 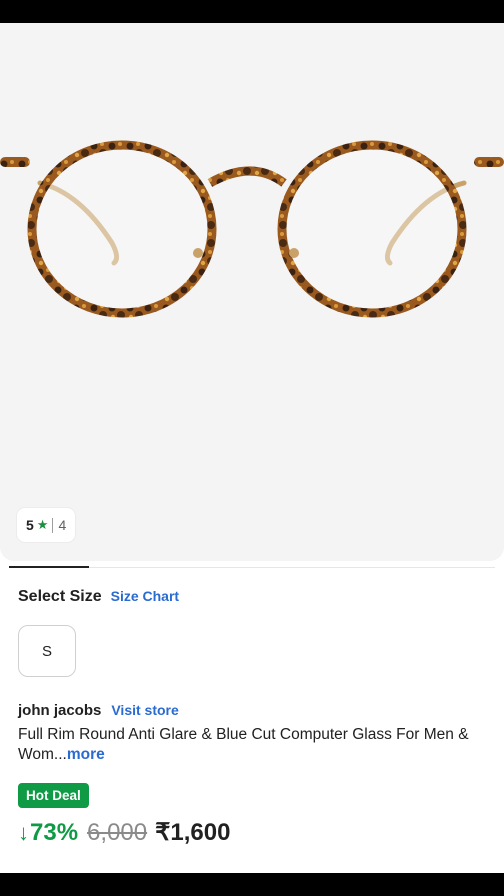 I want to click on carousel-indicator-track, so click(x=292, y=567).